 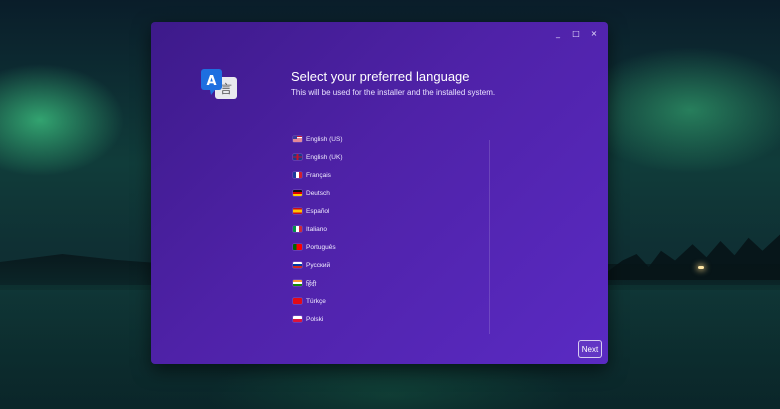 I want to click on wallpaper-trees, so click(x=692, y=257).